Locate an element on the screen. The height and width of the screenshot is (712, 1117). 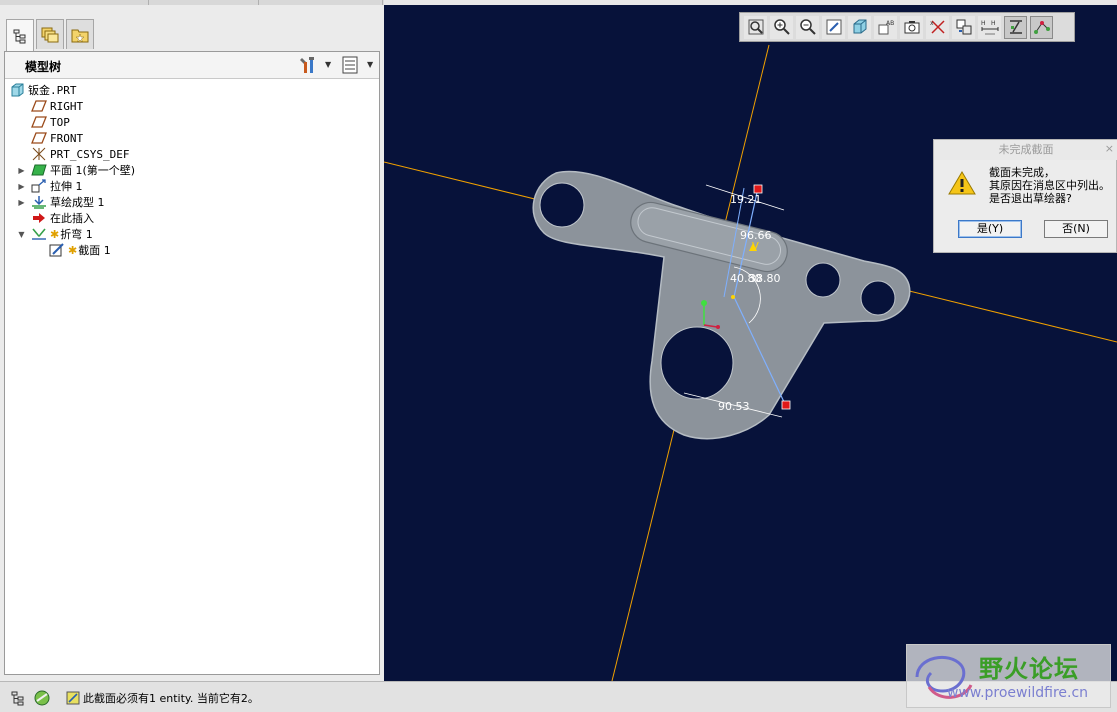
zoom-out-button is located at coordinates (807, 27).